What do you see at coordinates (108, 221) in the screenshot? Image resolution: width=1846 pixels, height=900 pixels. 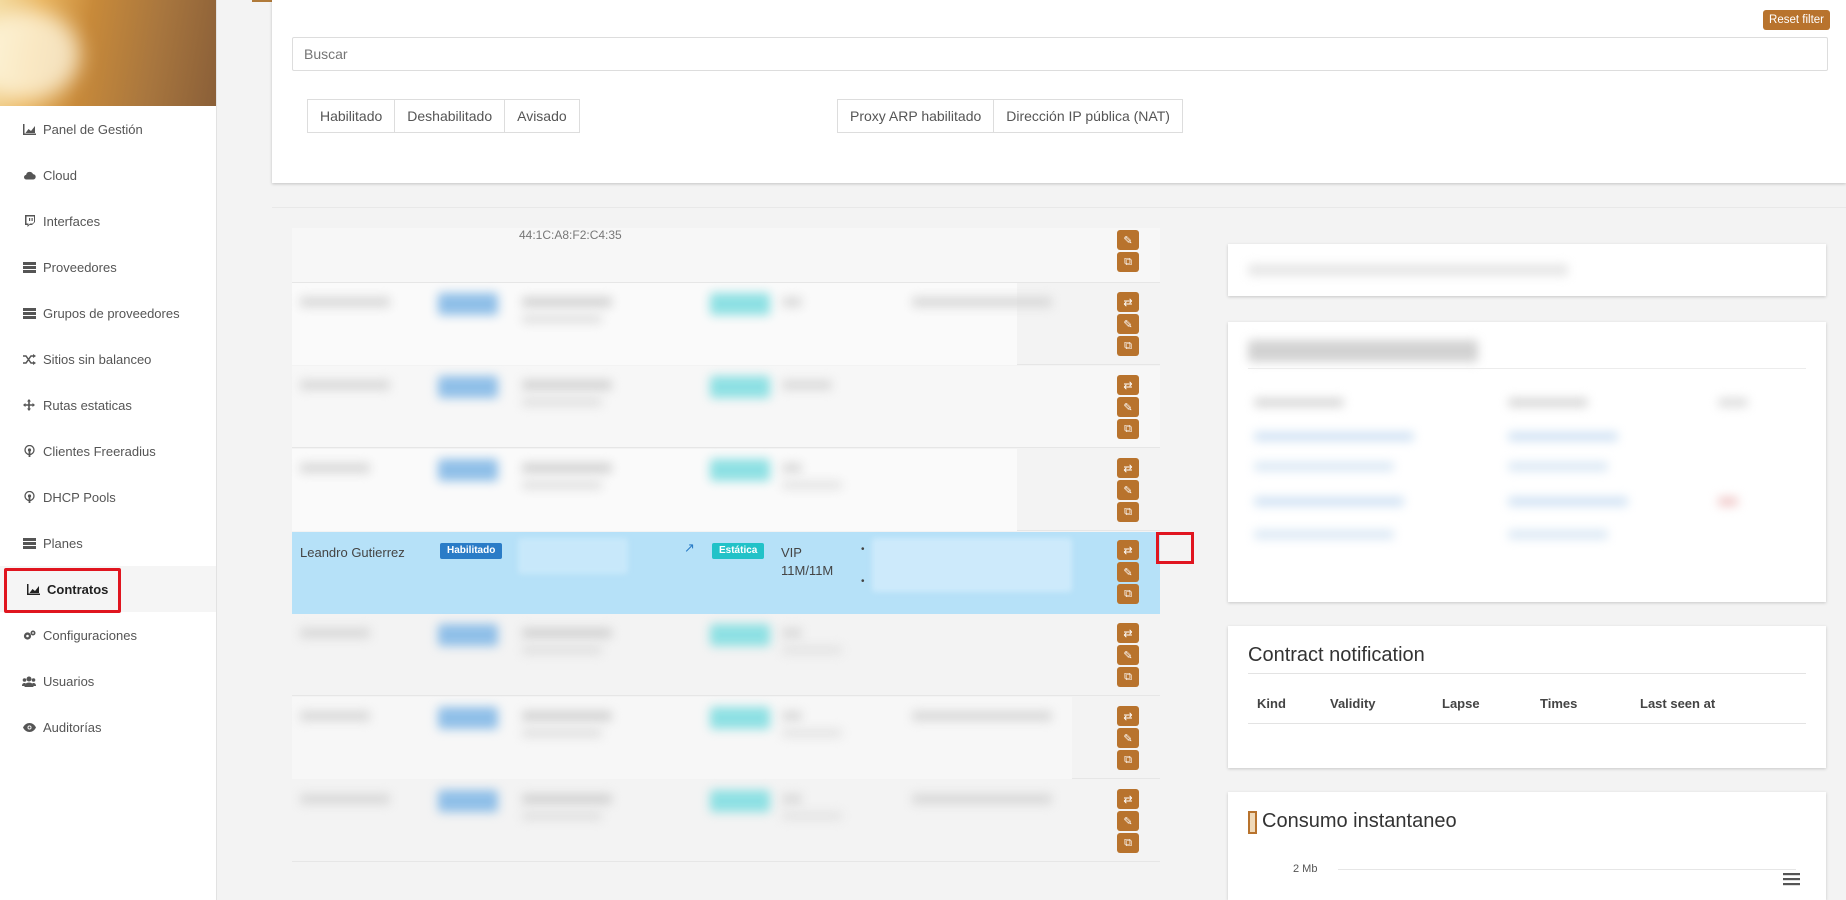 I see `sidebar-item-interfaces: Interfaces` at bounding box center [108, 221].